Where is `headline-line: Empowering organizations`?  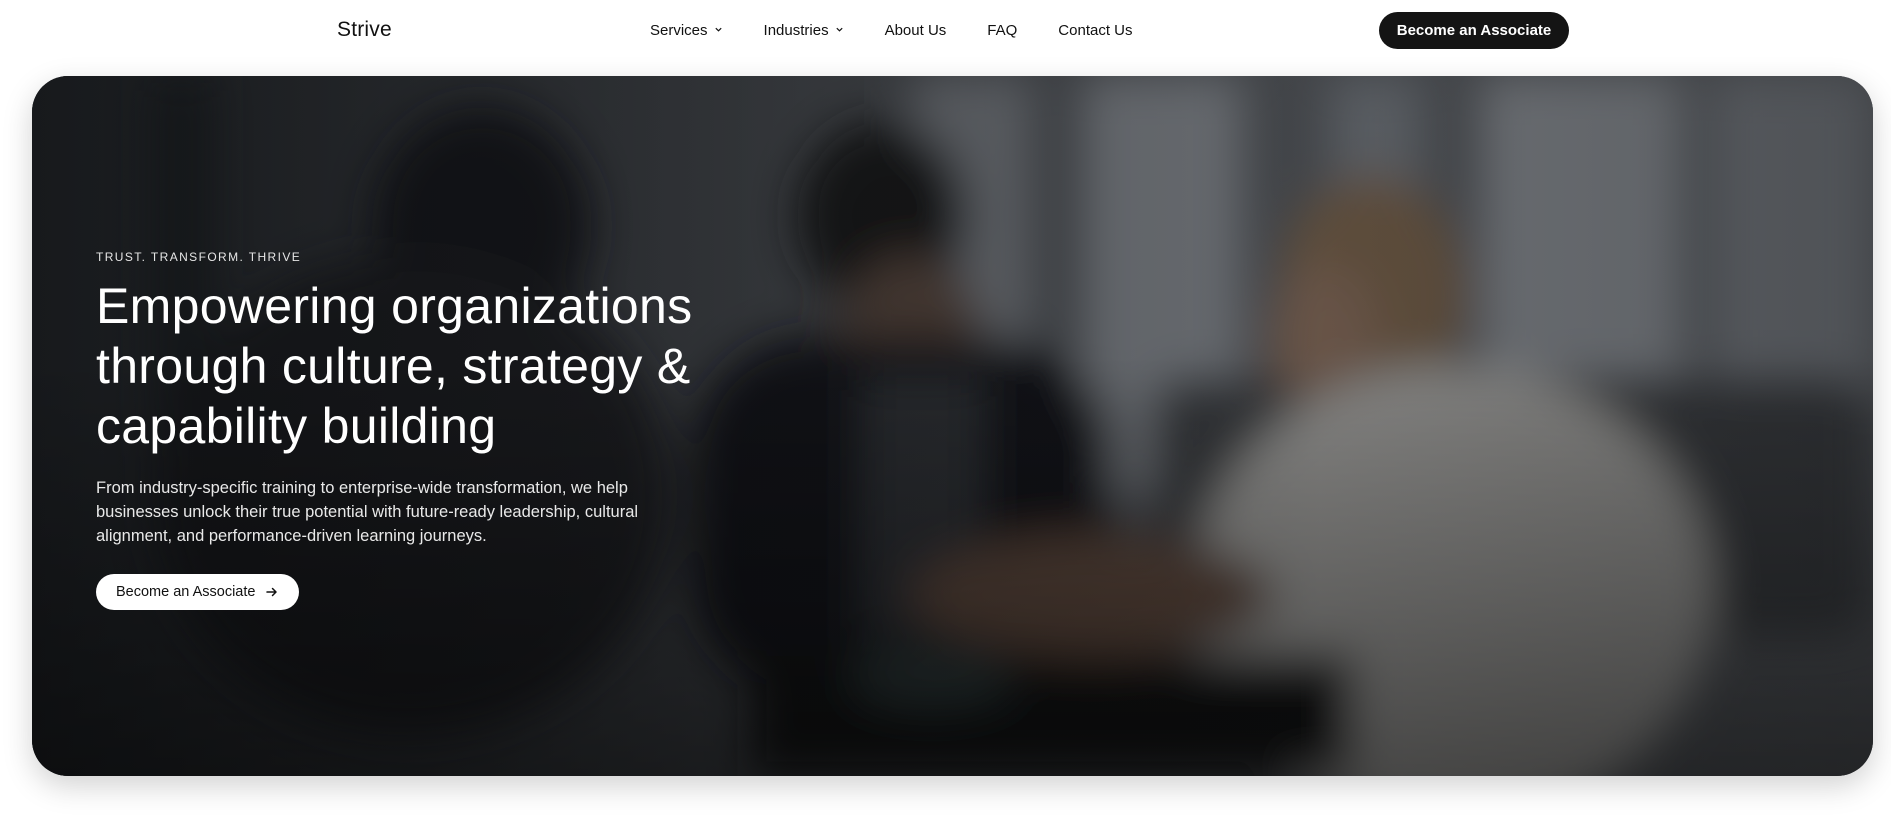
headline-line: Empowering organizations is located at coordinates (394, 306).